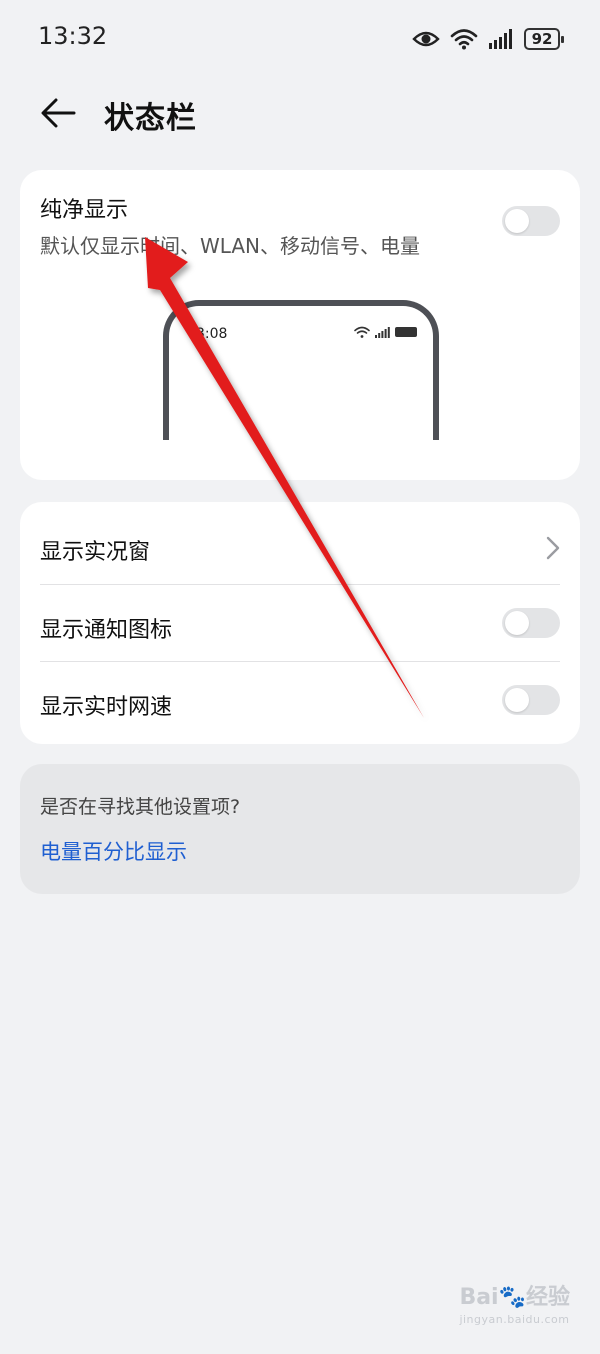  I want to click on baidu-watermark-logo: Bai🐾经验 jingyan.baidu.com, so click(514, 1305).